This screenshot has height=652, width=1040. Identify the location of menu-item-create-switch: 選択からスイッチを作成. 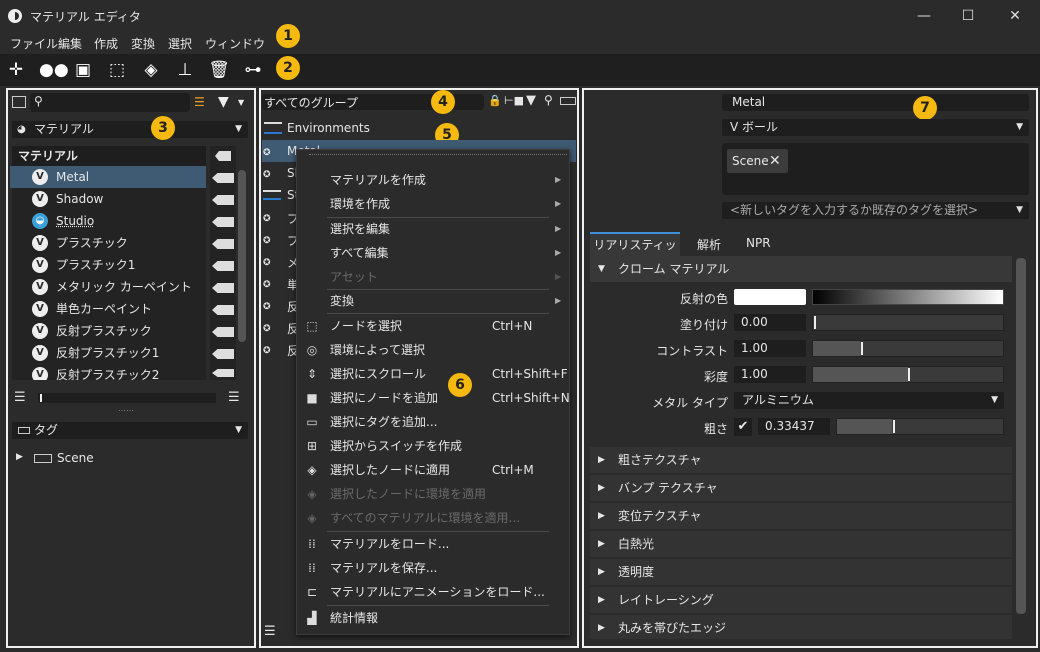
(396, 446).